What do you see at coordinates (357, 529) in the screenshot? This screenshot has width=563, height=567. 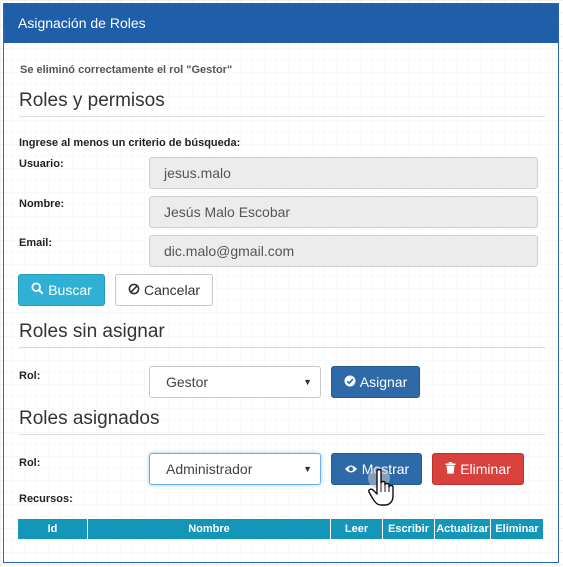 I see `column-header-leer: Leer` at bounding box center [357, 529].